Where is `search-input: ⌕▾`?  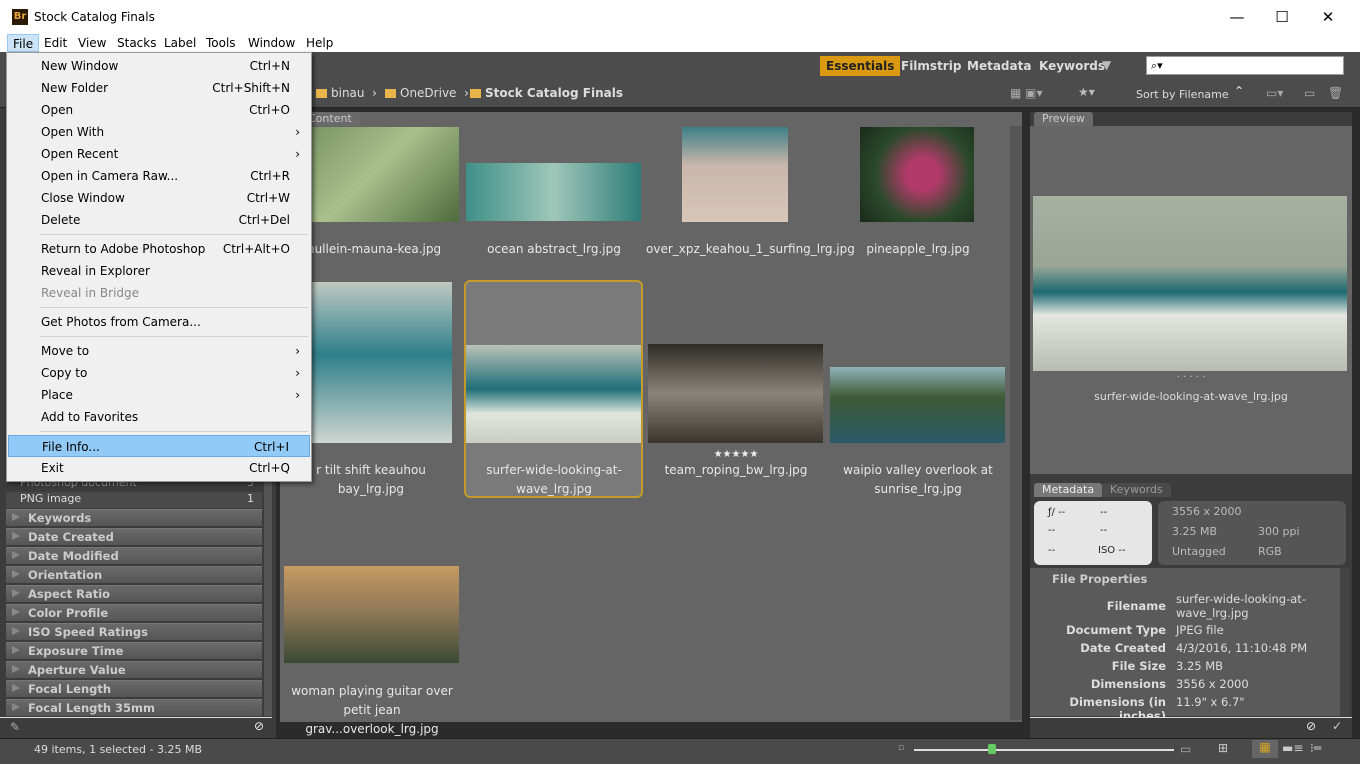 search-input: ⌕▾ is located at coordinates (1245, 65).